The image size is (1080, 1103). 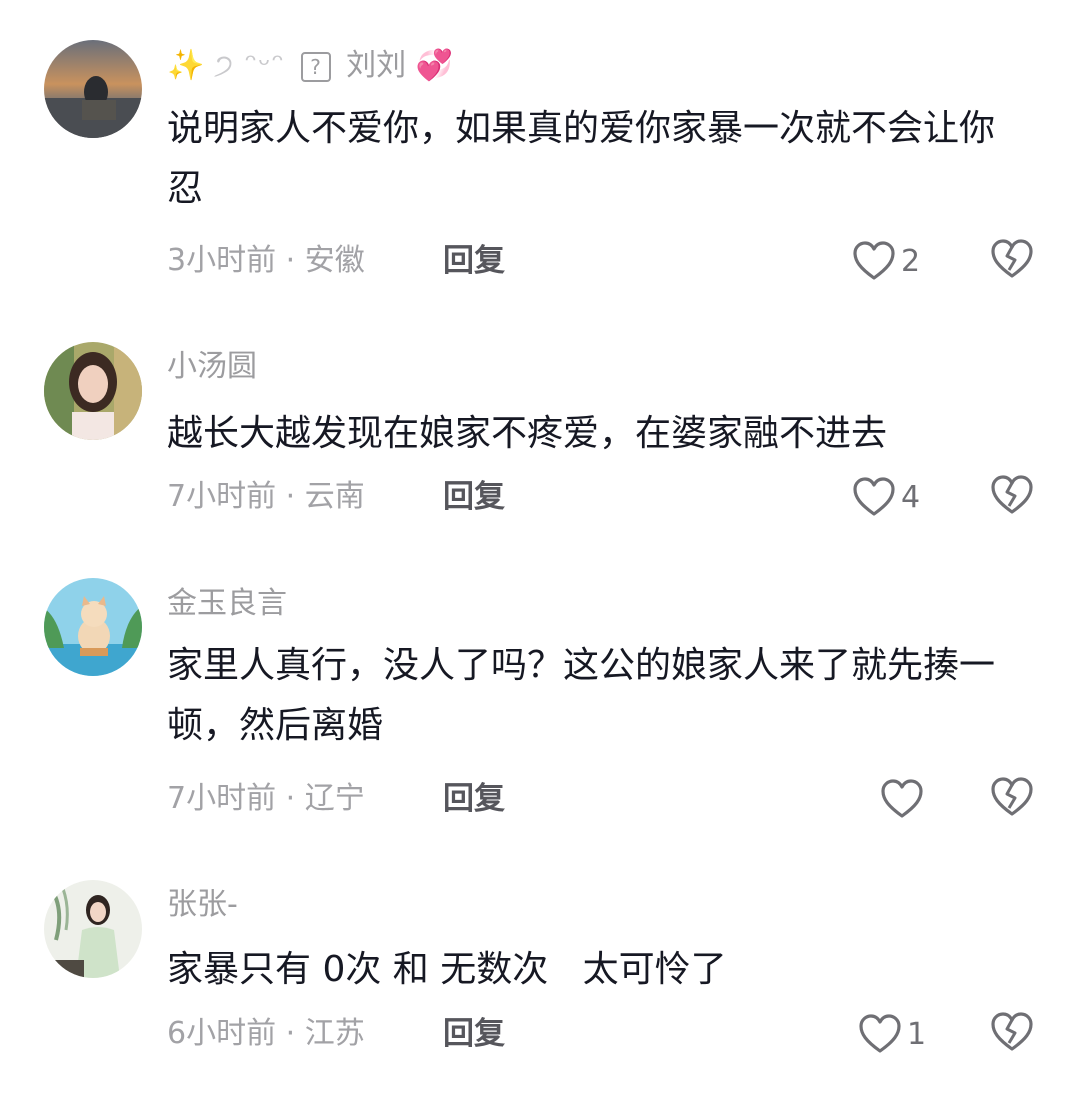 I want to click on comment-username: 金玉良言, so click(x=227, y=604).